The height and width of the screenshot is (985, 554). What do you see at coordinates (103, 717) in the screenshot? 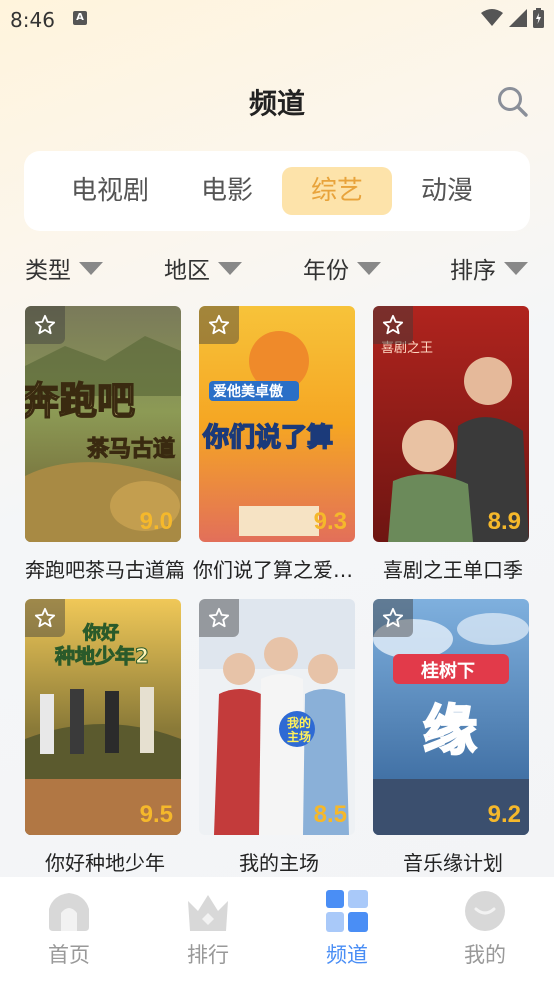
I see `show-poster: 你好 种地少年2 9.5` at bounding box center [103, 717].